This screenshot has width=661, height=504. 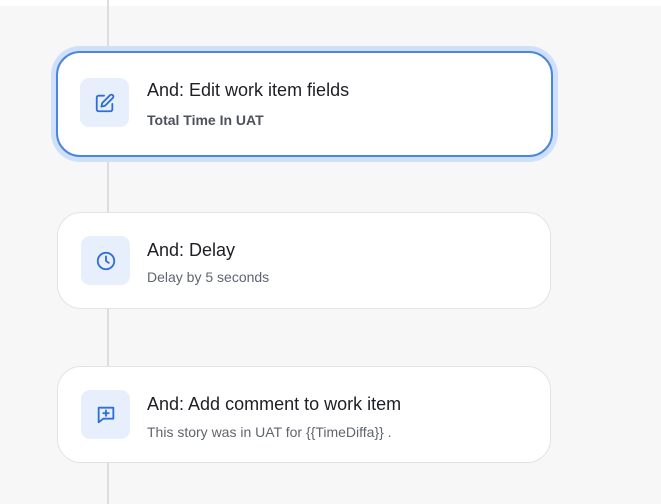 What do you see at coordinates (248, 90) in the screenshot?
I see `step-title: And: Edit work item fields` at bounding box center [248, 90].